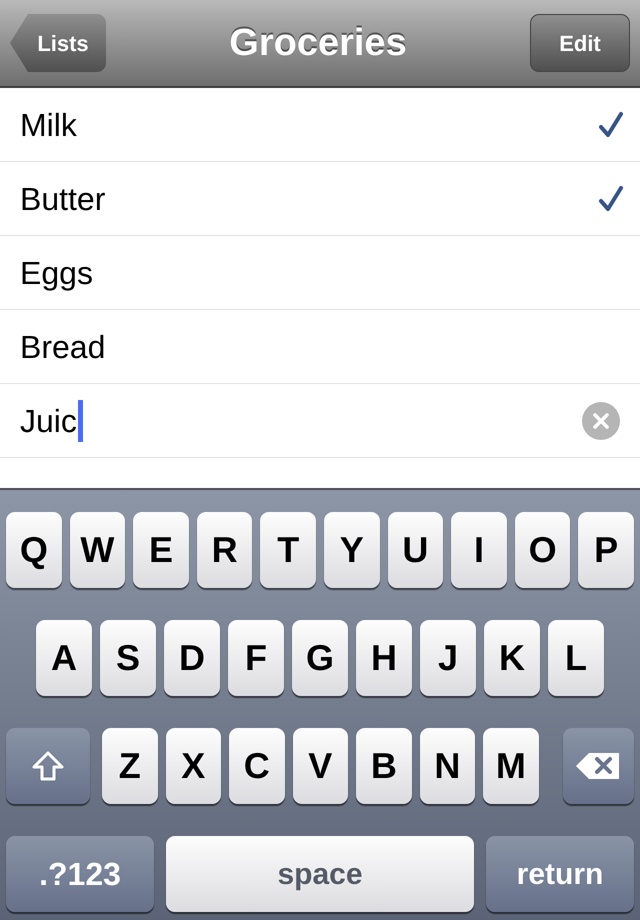 The image size is (640, 920). What do you see at coordinates (580, 43) in the screenshot?
I see `edit-button: Edit` at bounding box center [580, 43].